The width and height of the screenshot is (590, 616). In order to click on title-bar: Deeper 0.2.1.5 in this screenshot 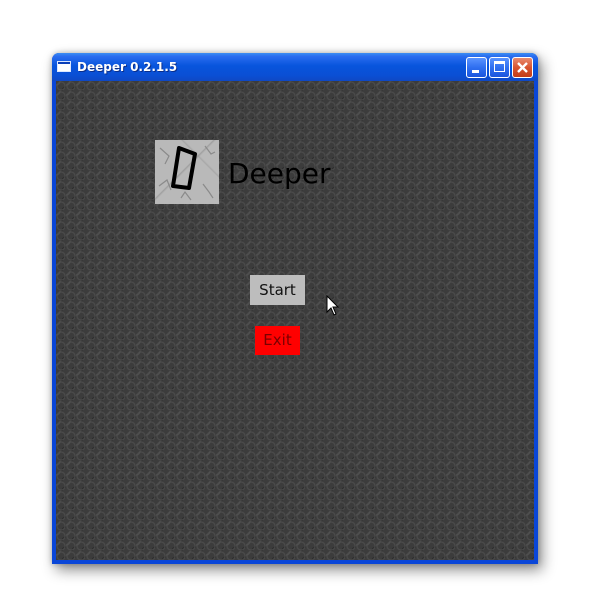, I will do `click(295, 67)`.